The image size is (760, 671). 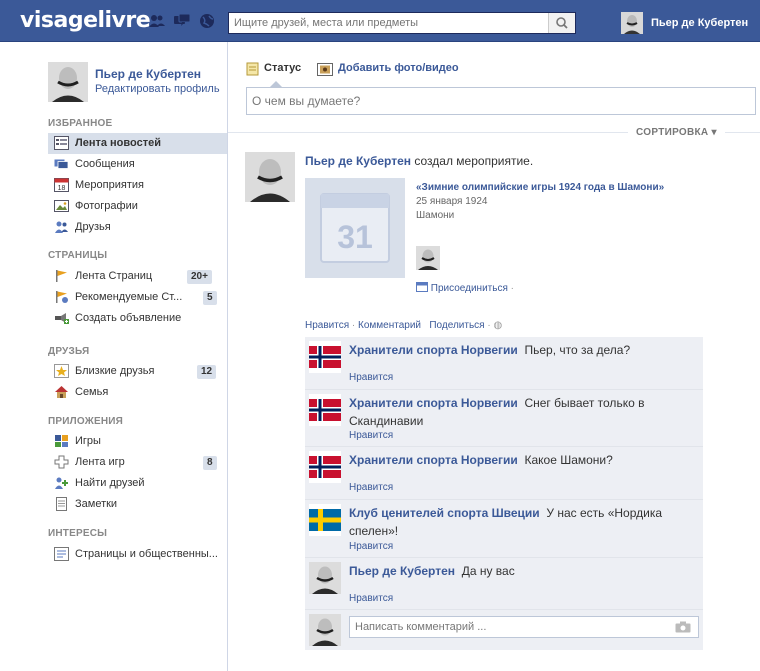 What do you see at coordinates (110, 483) in the screenshot?
I see `sidebar-item-label: Найти друзей` at bounding box center [110, 483].